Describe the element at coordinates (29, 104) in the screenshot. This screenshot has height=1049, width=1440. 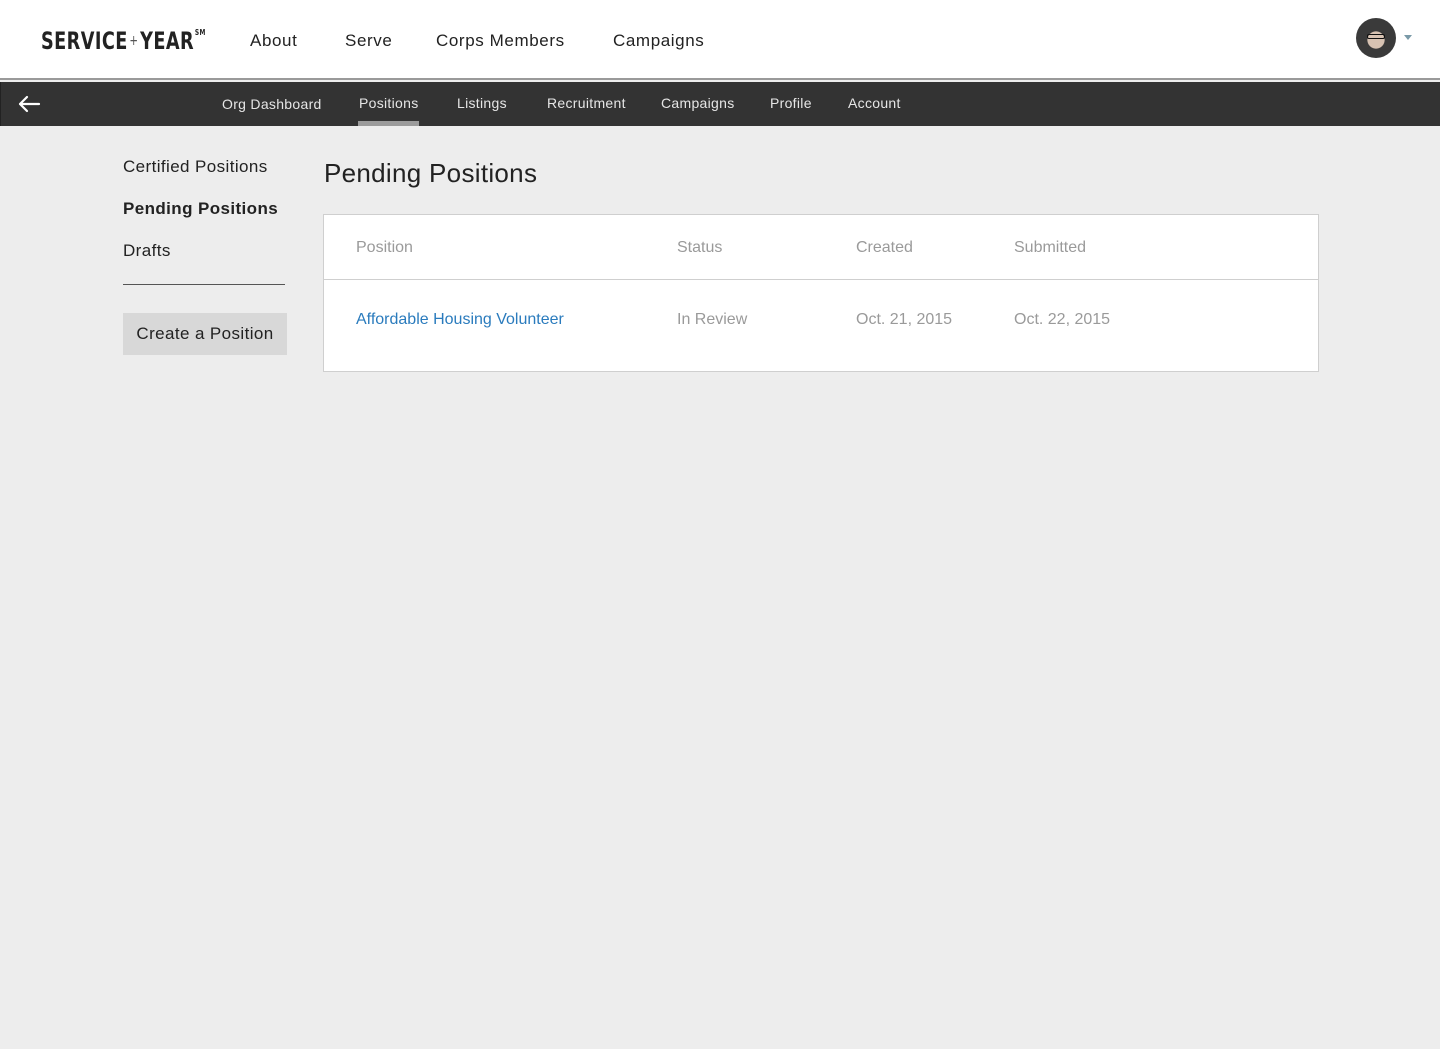
I see `arrow-left-icon` at that location.